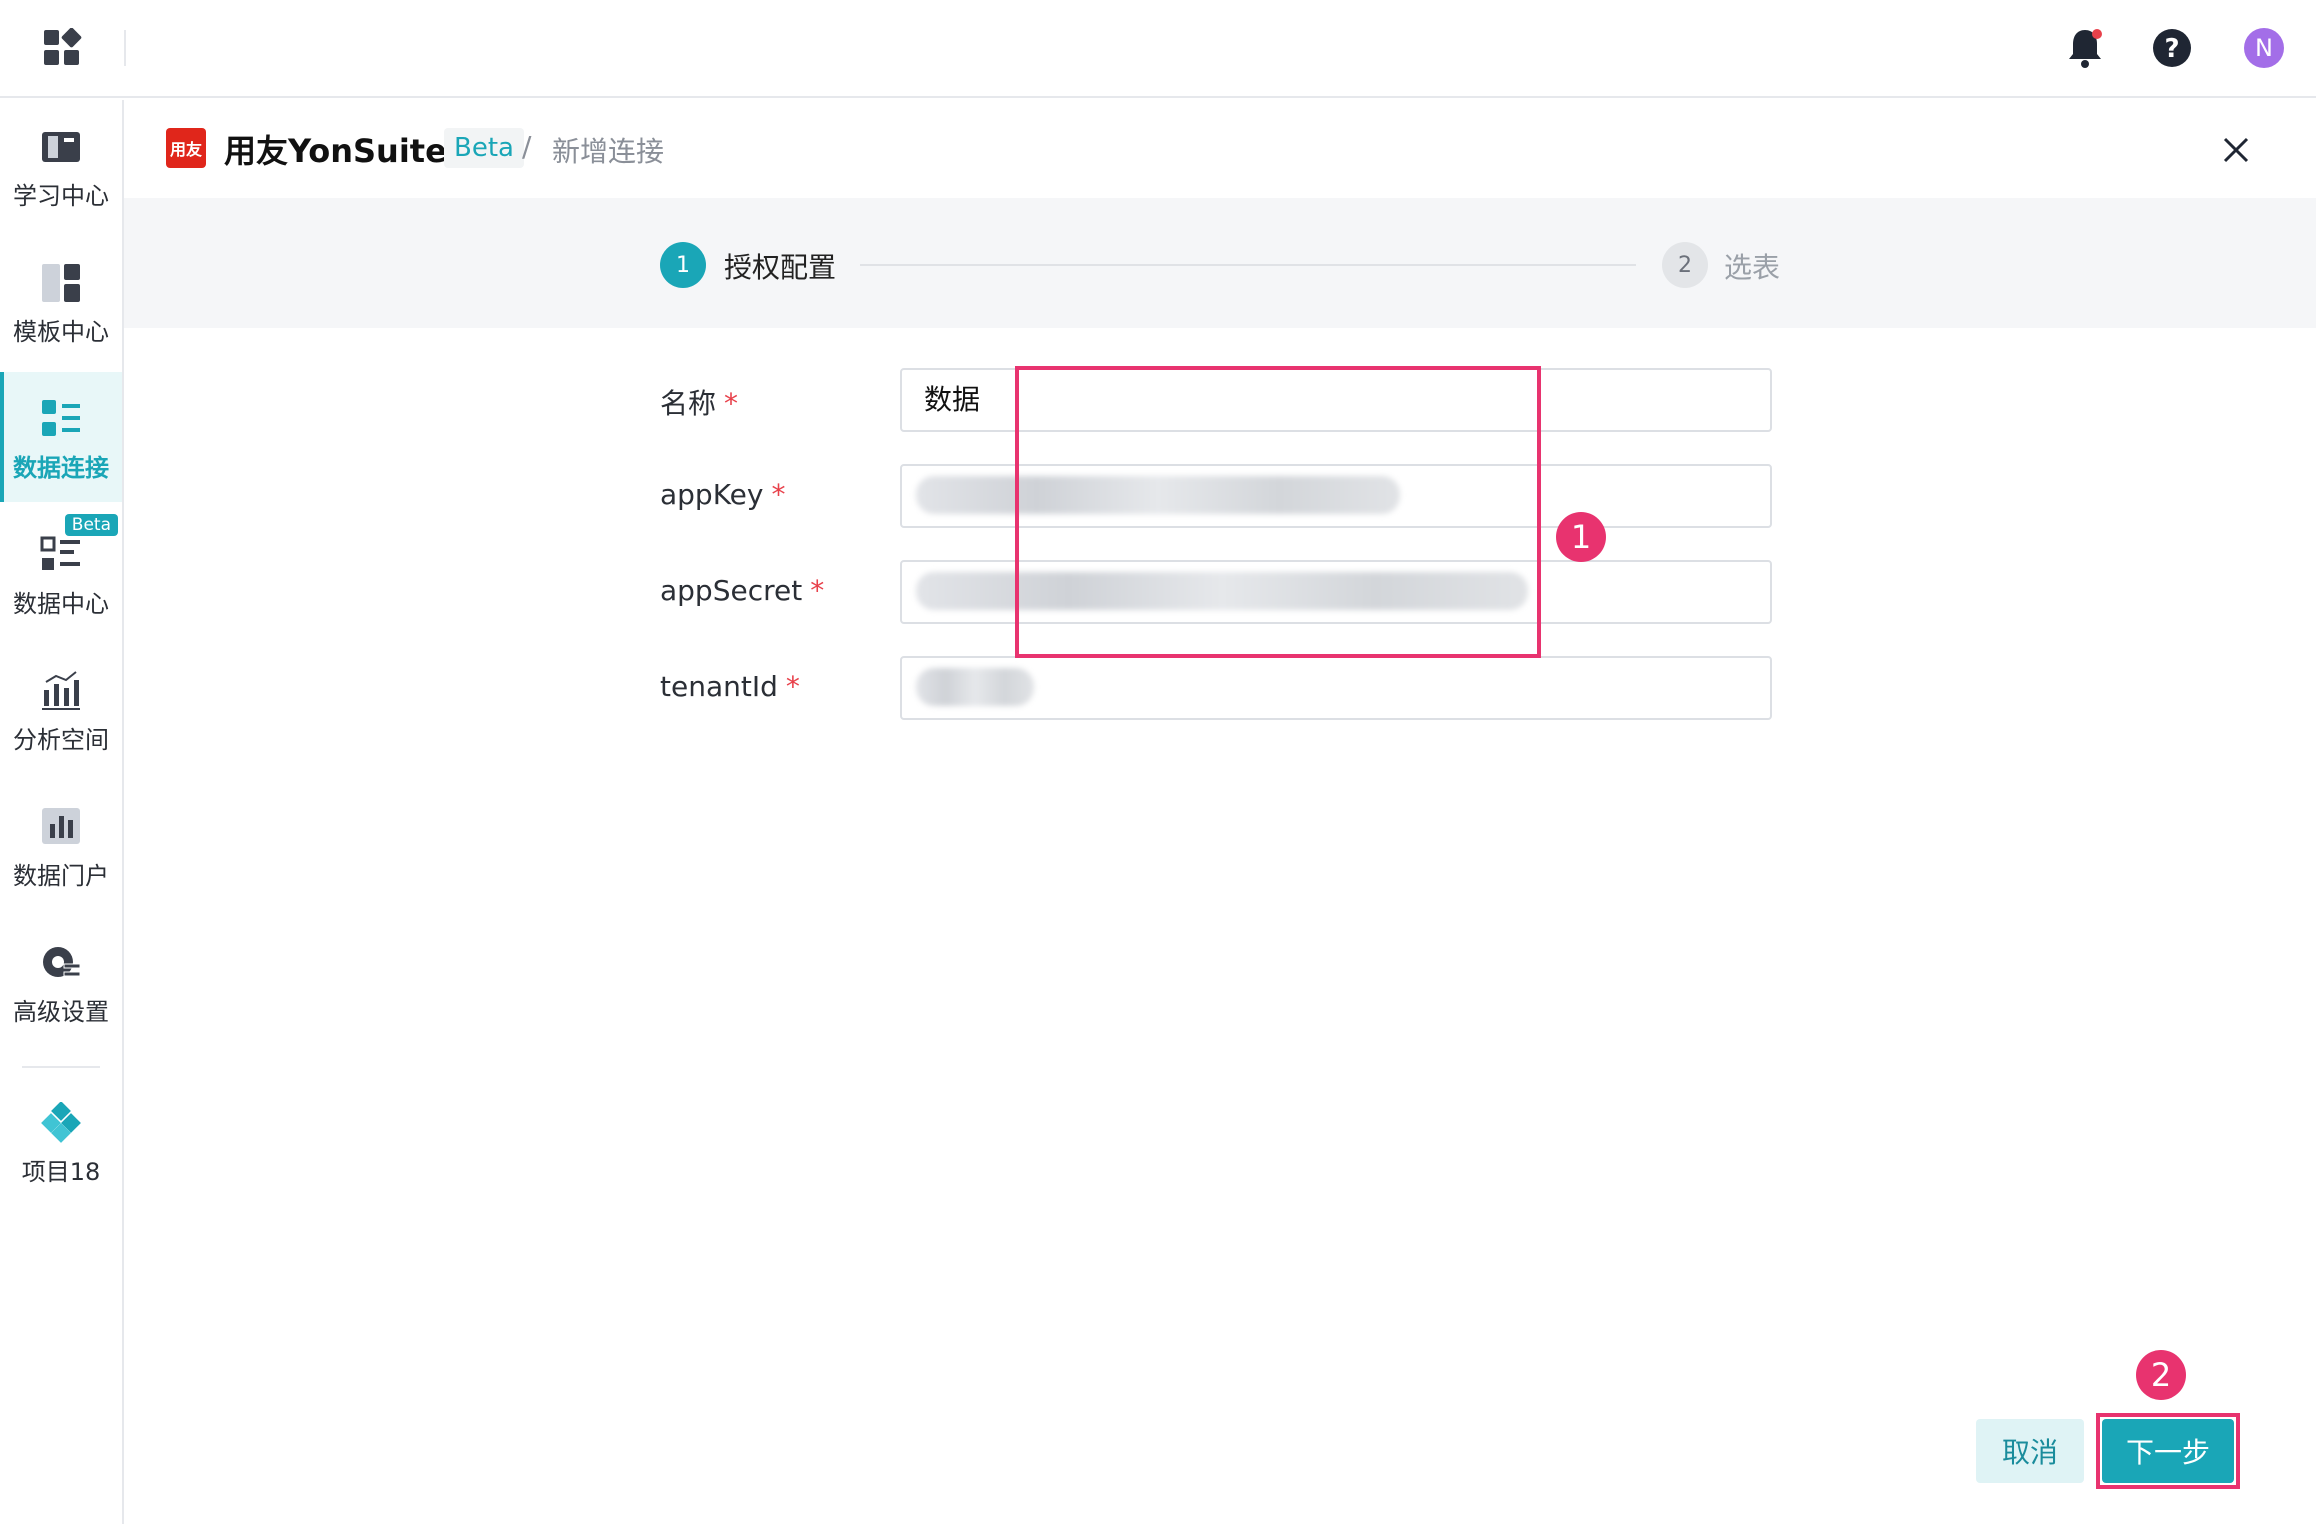  What do you see at coordinates (2085, 48) in the screenshot?
I see `notification-bell-icon` at bounding box center [2085, 48].